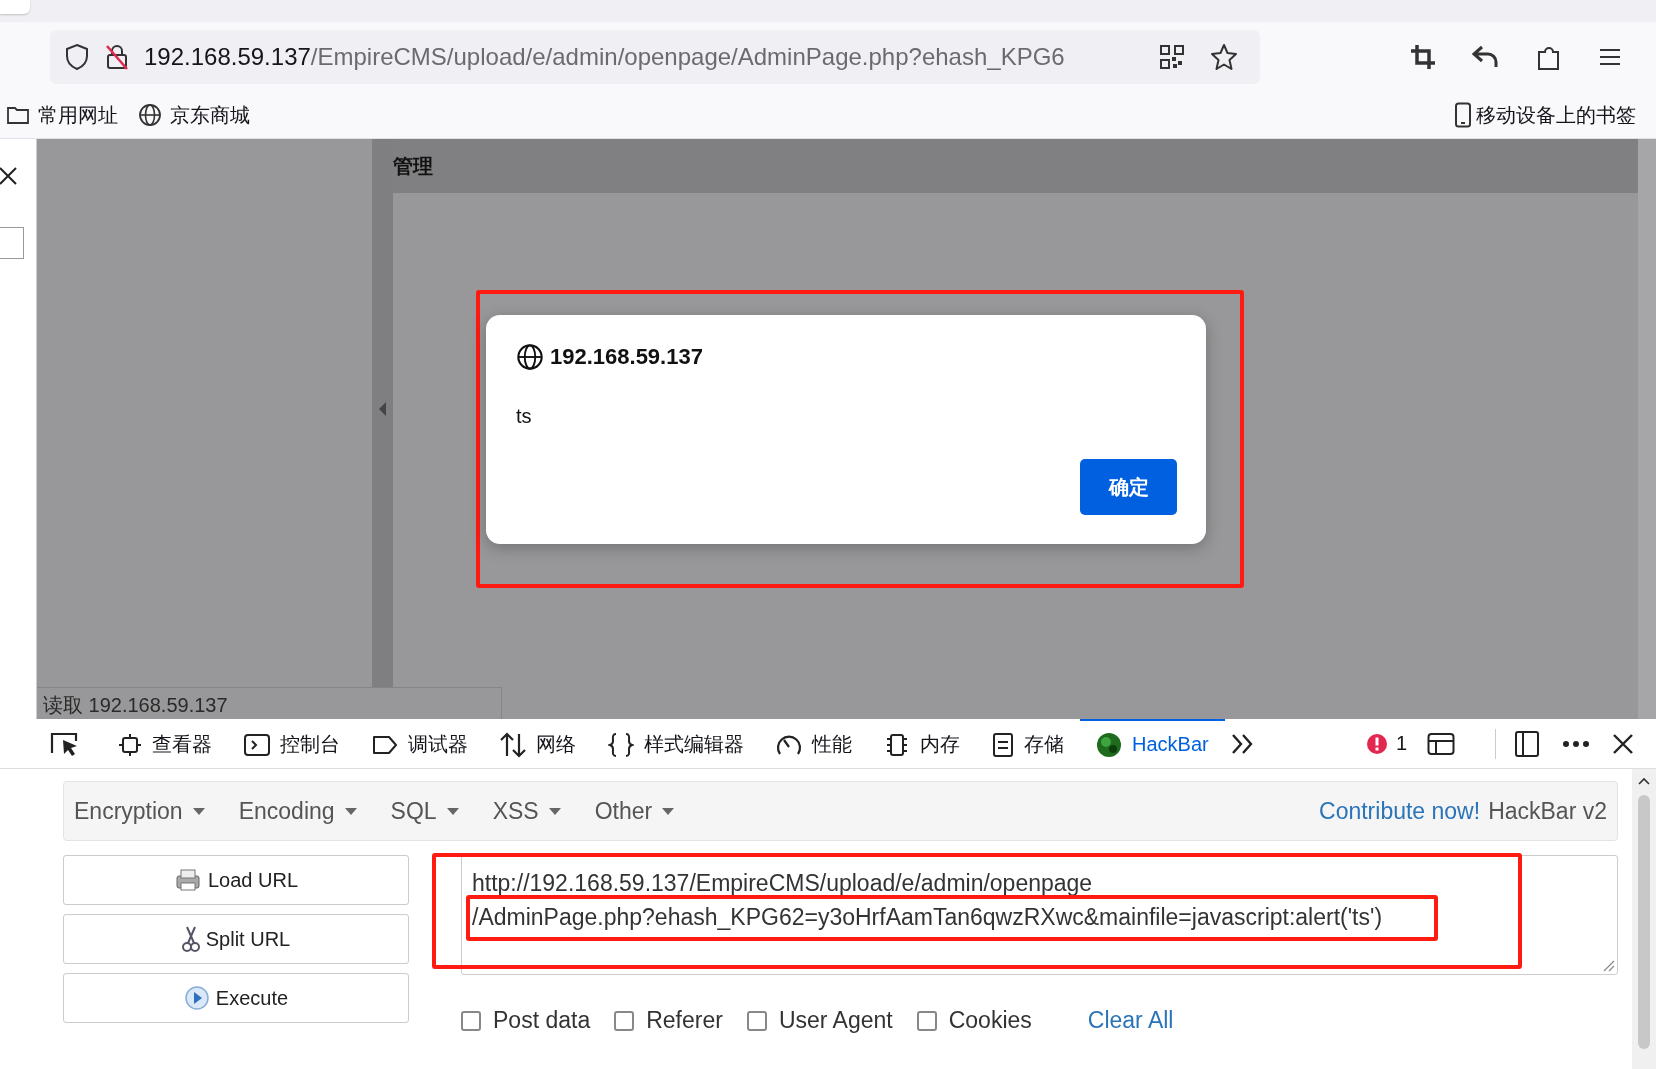 The height and width of the screenshot is (1069, 1656). What do you see at coordinates (1128, 487) in the screenshot?
I see `ok-button: 确定` at bounding box center [1128, 487].